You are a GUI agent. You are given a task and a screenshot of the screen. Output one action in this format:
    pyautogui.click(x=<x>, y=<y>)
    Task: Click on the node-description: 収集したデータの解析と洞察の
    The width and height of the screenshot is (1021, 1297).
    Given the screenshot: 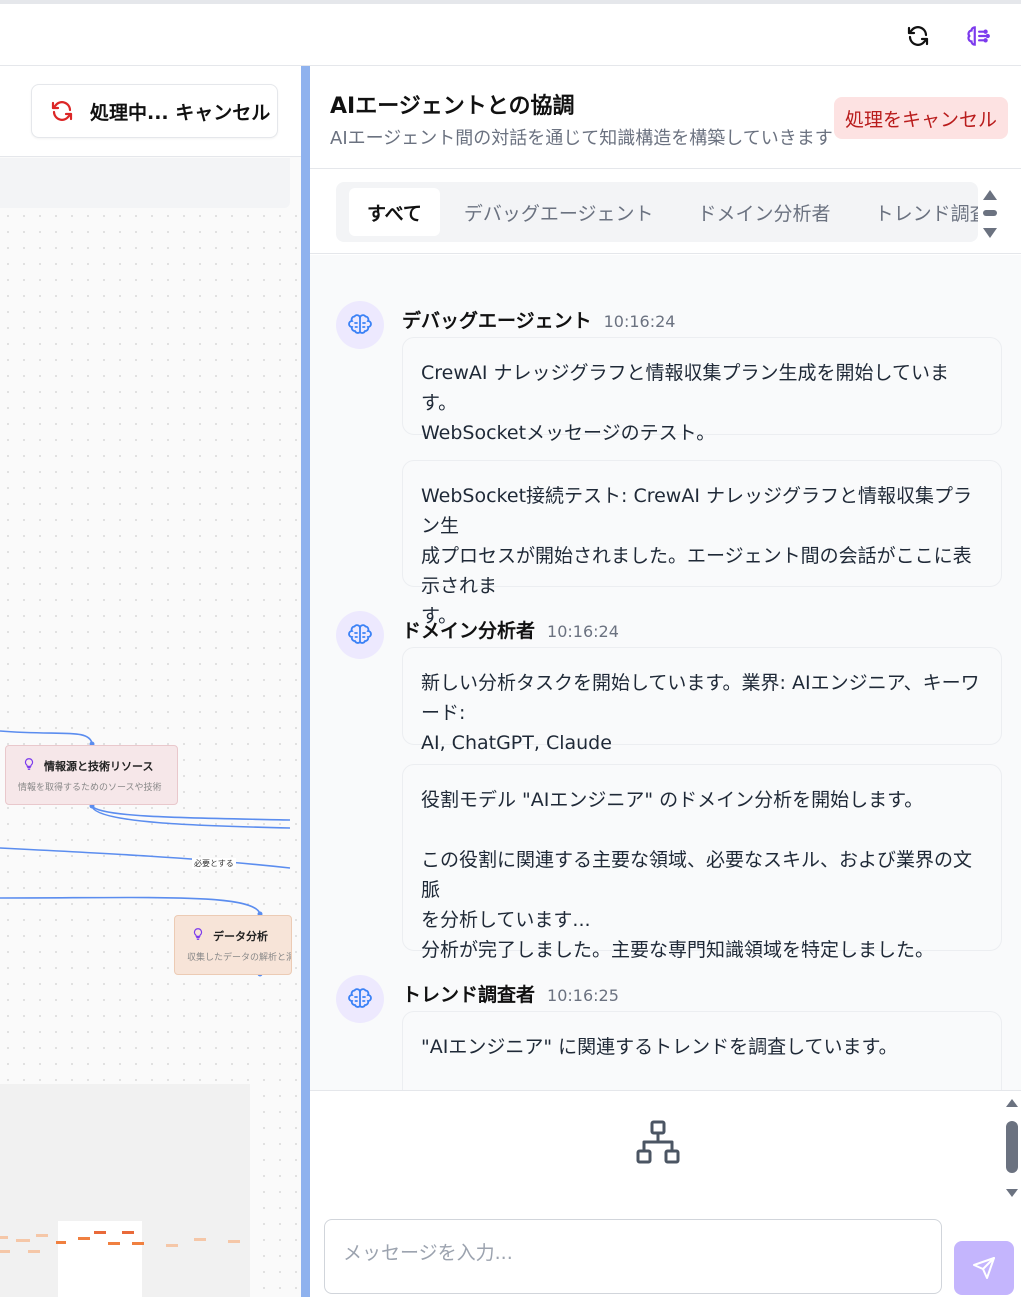 What is the action you would take?
    pyautogui.click(x=239, y=958)
    